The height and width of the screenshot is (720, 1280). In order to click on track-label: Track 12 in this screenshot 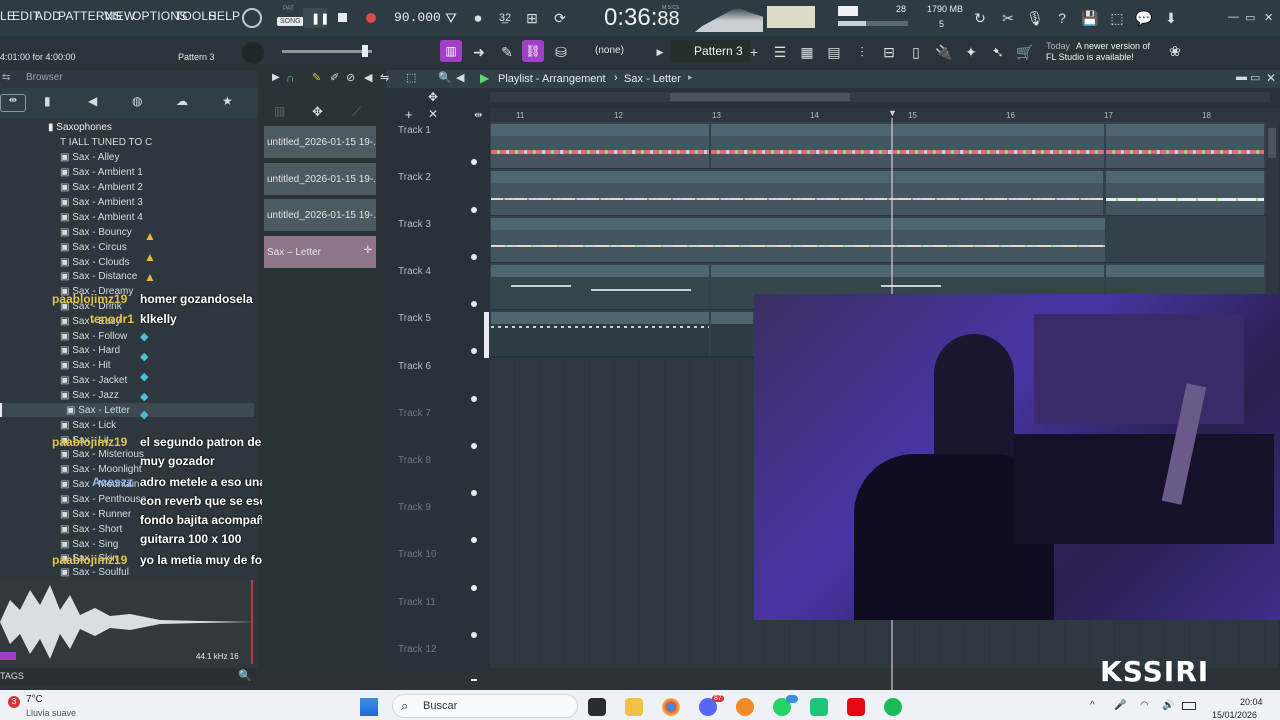, I will do `click(417, 649)`.